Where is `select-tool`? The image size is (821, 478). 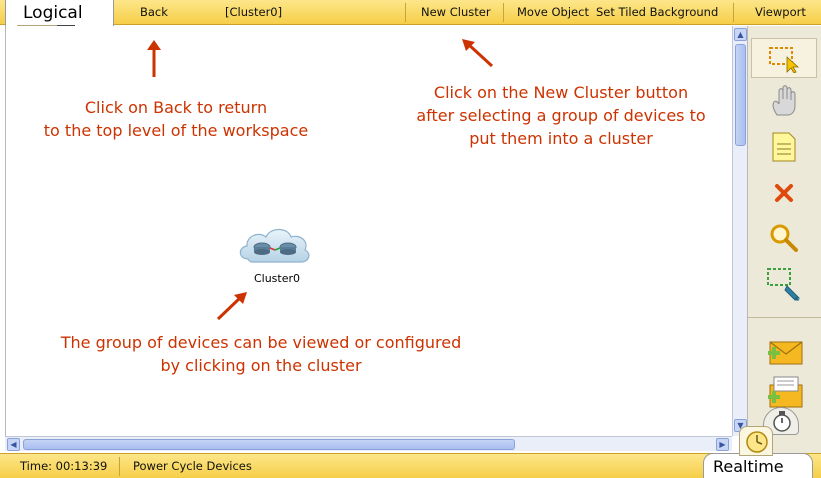 select-tool is located at coordinates (784, 58).